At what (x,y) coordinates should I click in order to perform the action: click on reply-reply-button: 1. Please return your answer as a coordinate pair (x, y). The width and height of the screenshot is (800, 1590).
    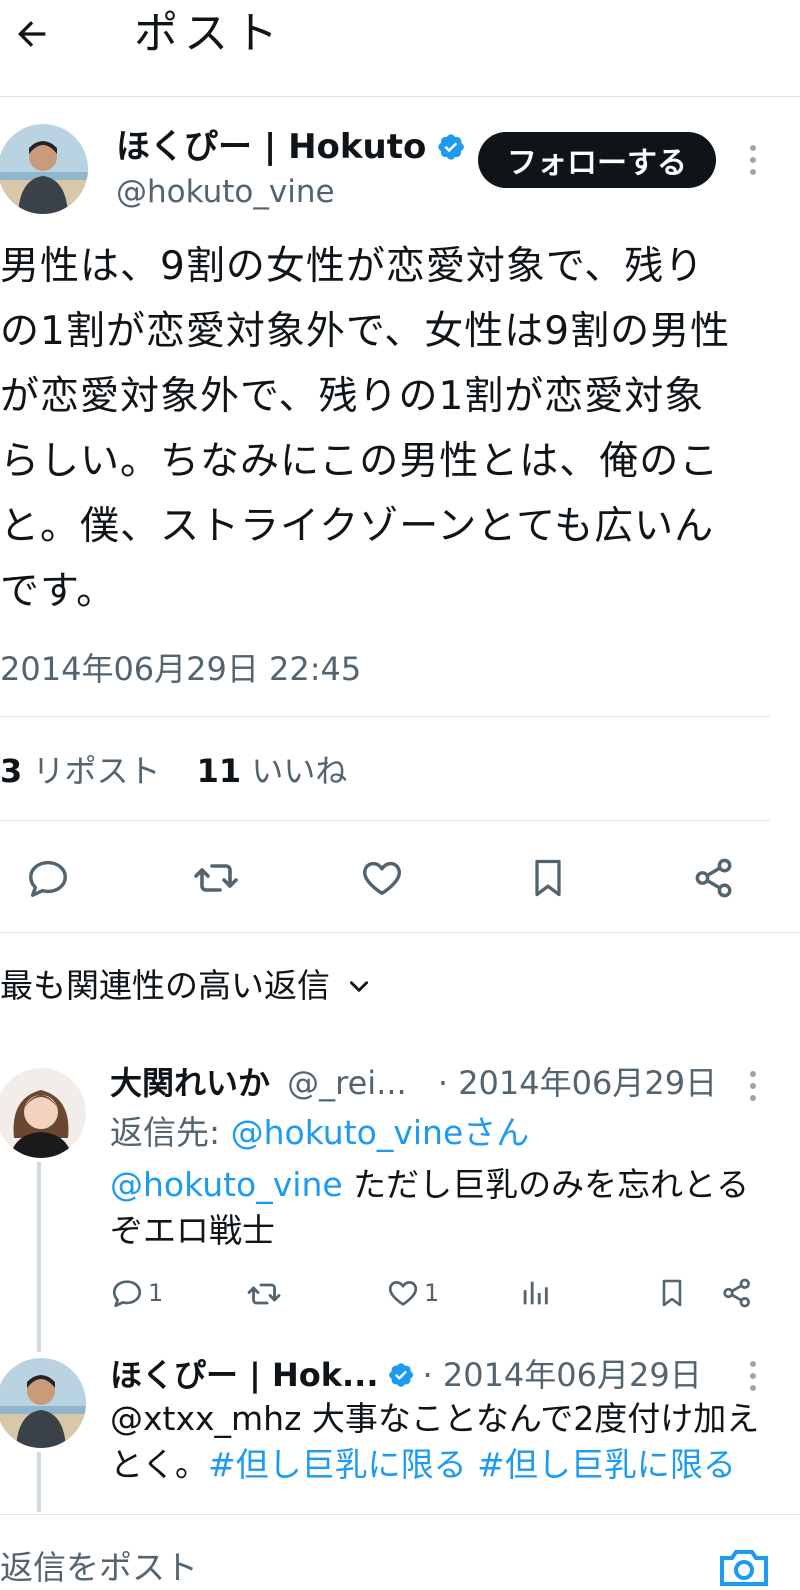
    Looking at the image, I should click on (136, 1293).